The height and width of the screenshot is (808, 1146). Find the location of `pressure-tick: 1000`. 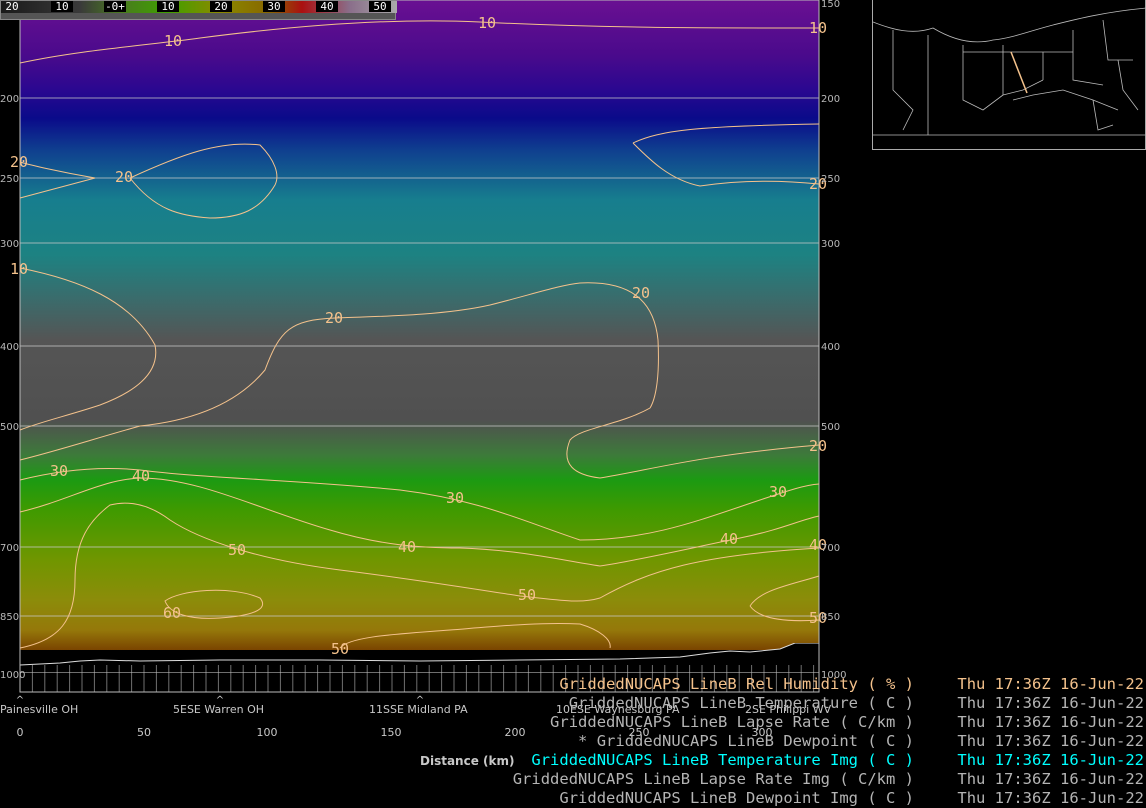

pressure-tick: 1000 is located at coordinates (12, 675).